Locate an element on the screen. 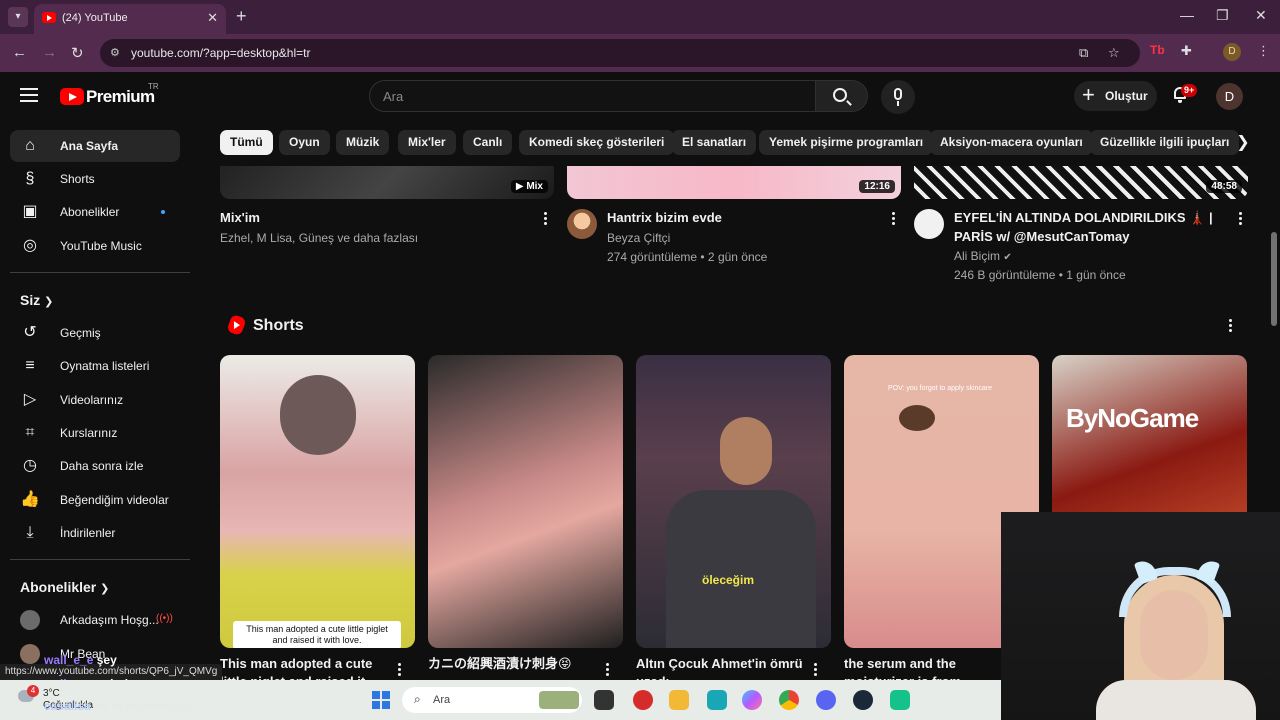  chip-komedi: Komedi skeç gösterileri is located at coordinates (597, 142).